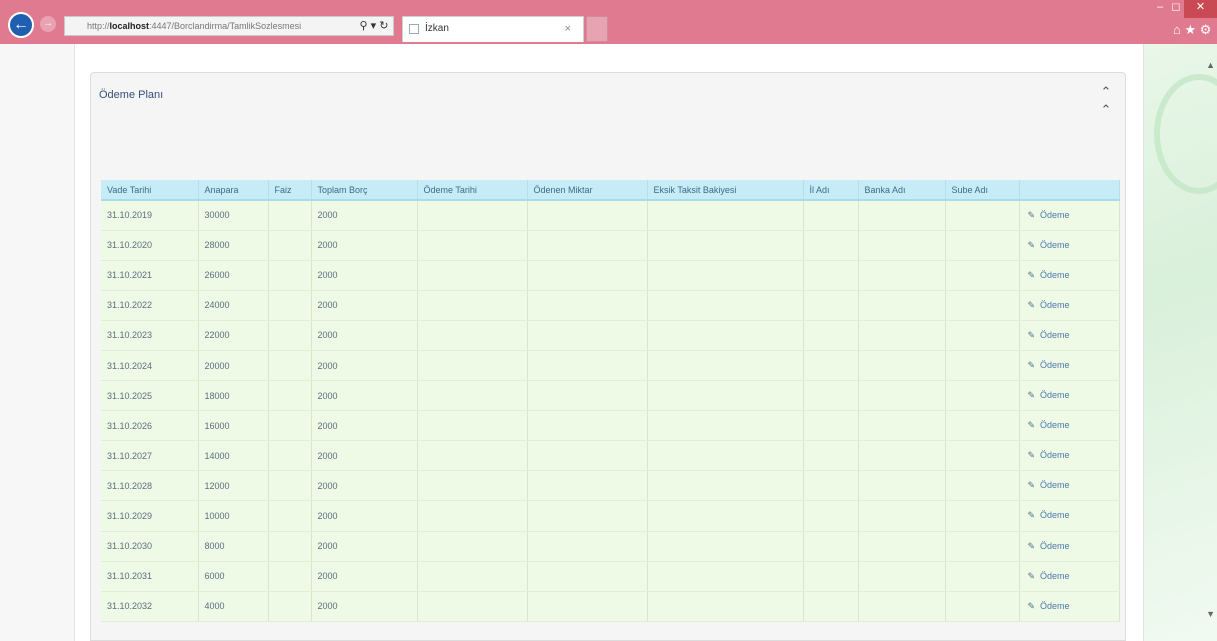 This screenshot has width=1217, height=641. I want to click on back-arrow-icon: ←, so click(21, 25).